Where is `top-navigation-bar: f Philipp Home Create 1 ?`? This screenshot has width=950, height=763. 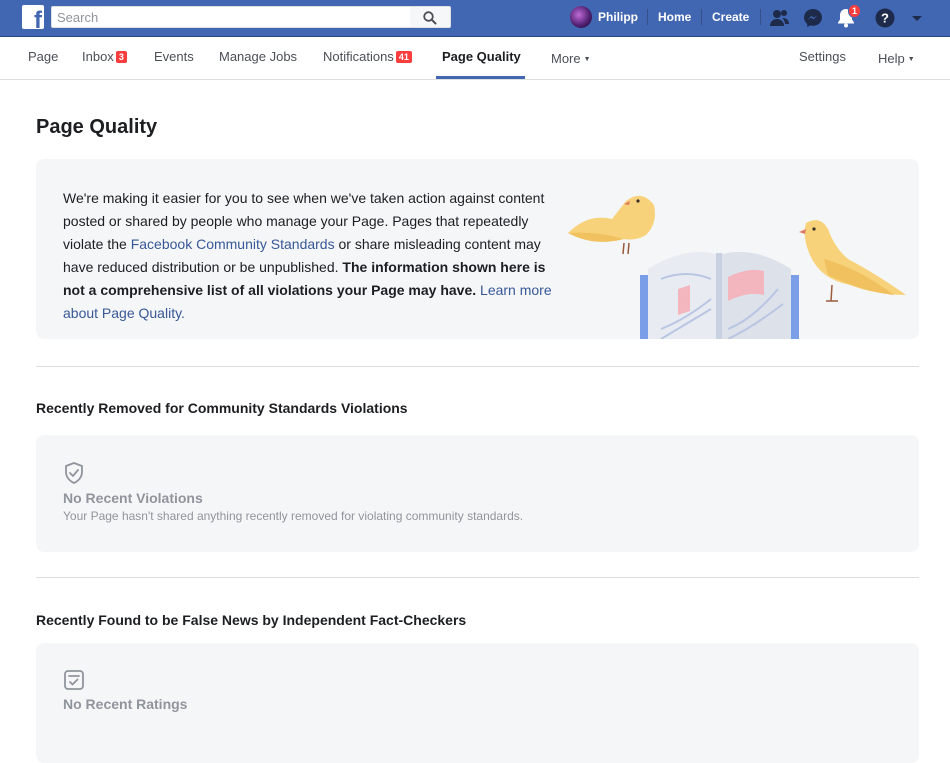 top-navigation-bar: f Philipp Home Create 1 ? is located at coordinates (475, 18).